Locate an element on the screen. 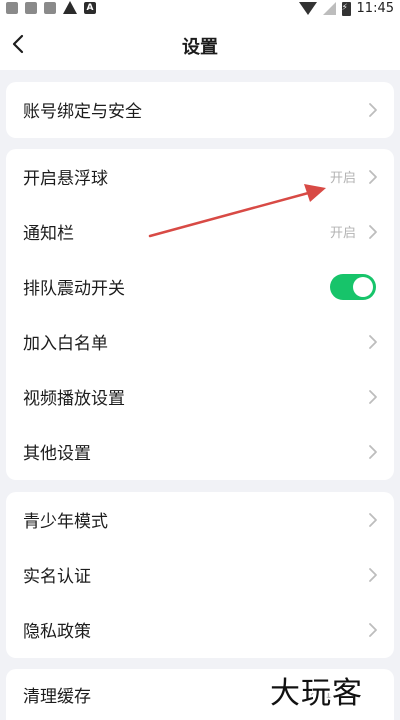 The width and height of the screenshot is (400, 720). battery-charging-icon is located at coordinates (346, 8).